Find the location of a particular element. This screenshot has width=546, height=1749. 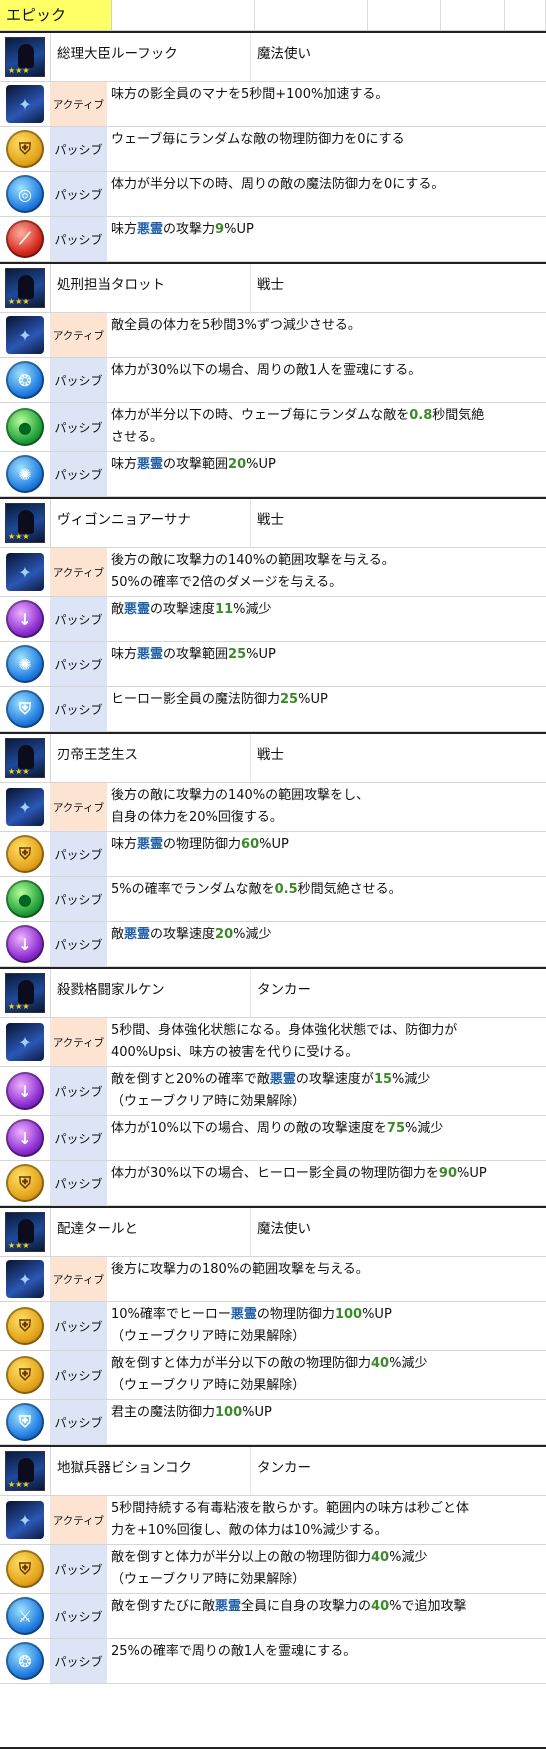

skill-description: ウェーブ毎にランダムな敵の物理防御力を0にする is located at coordinates (326, 149).